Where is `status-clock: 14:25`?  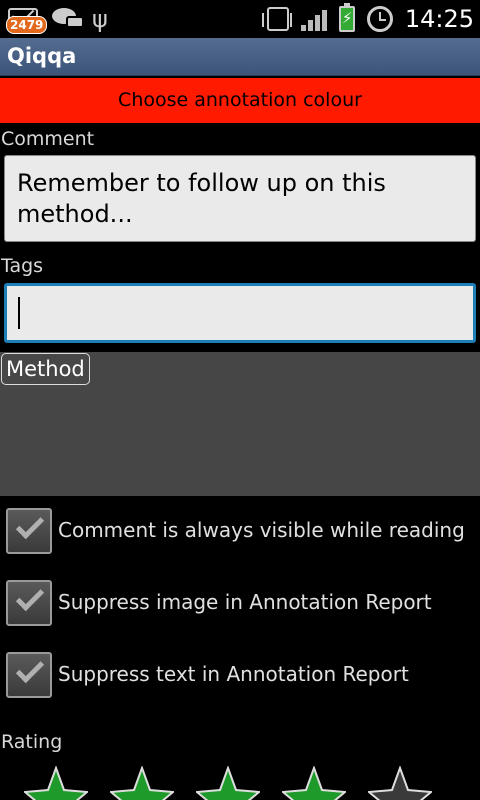
status-clock: 14:25 is located at coordinates (439, 19).